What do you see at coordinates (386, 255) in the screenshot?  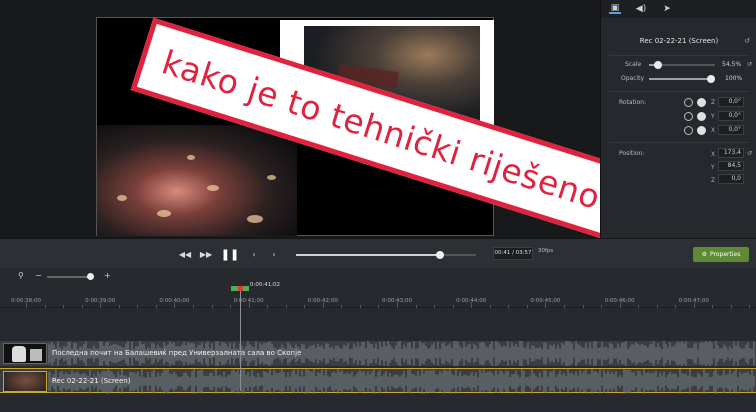 I see `scrub-bar` at bounding box center [386, 255].